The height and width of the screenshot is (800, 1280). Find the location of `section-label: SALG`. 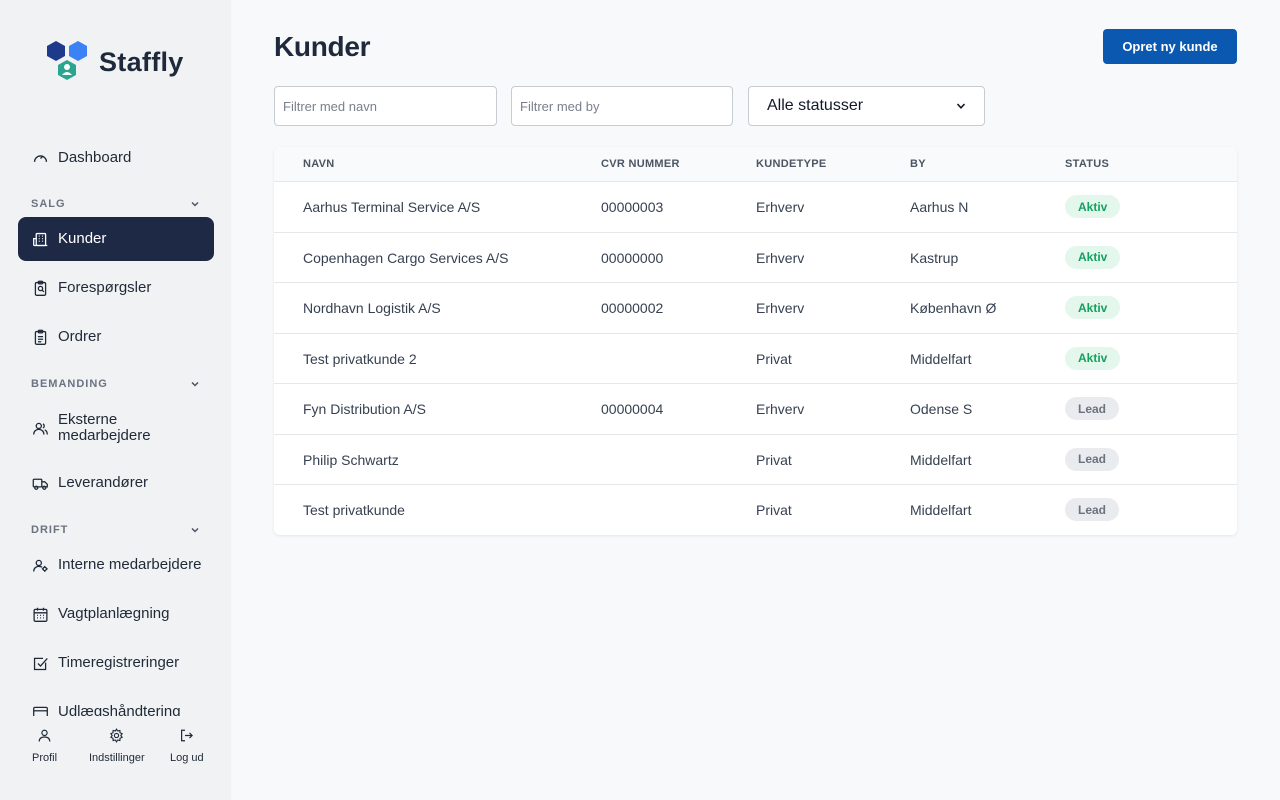

section-label: SALG is located at coordinates (48, 204).